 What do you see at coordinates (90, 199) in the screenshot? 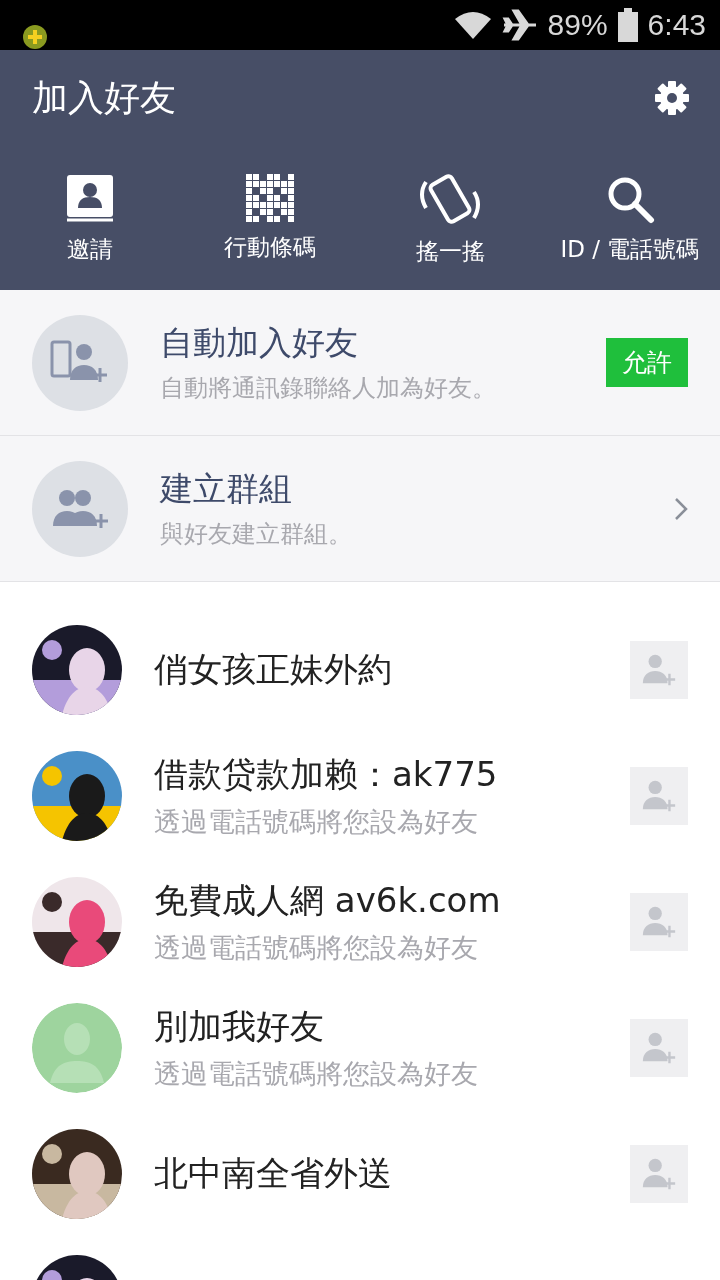
I see `contact-book-icon` at bounding box center [90, 199].